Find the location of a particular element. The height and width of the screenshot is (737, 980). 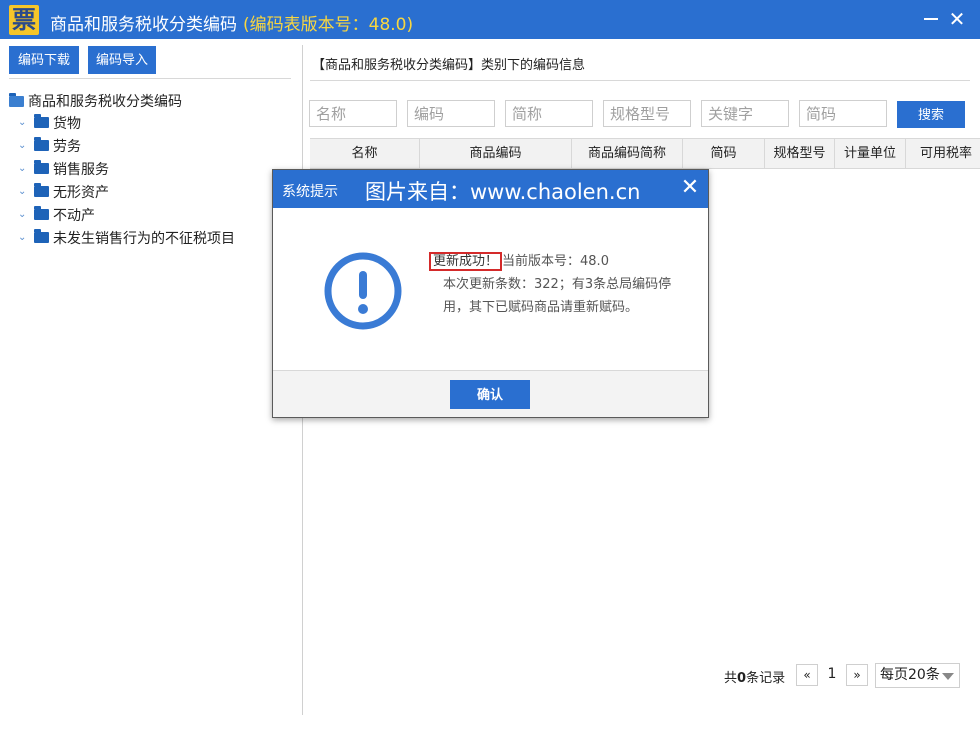

column-header-spec: 规格型号 is located at coordinates (800, 153).